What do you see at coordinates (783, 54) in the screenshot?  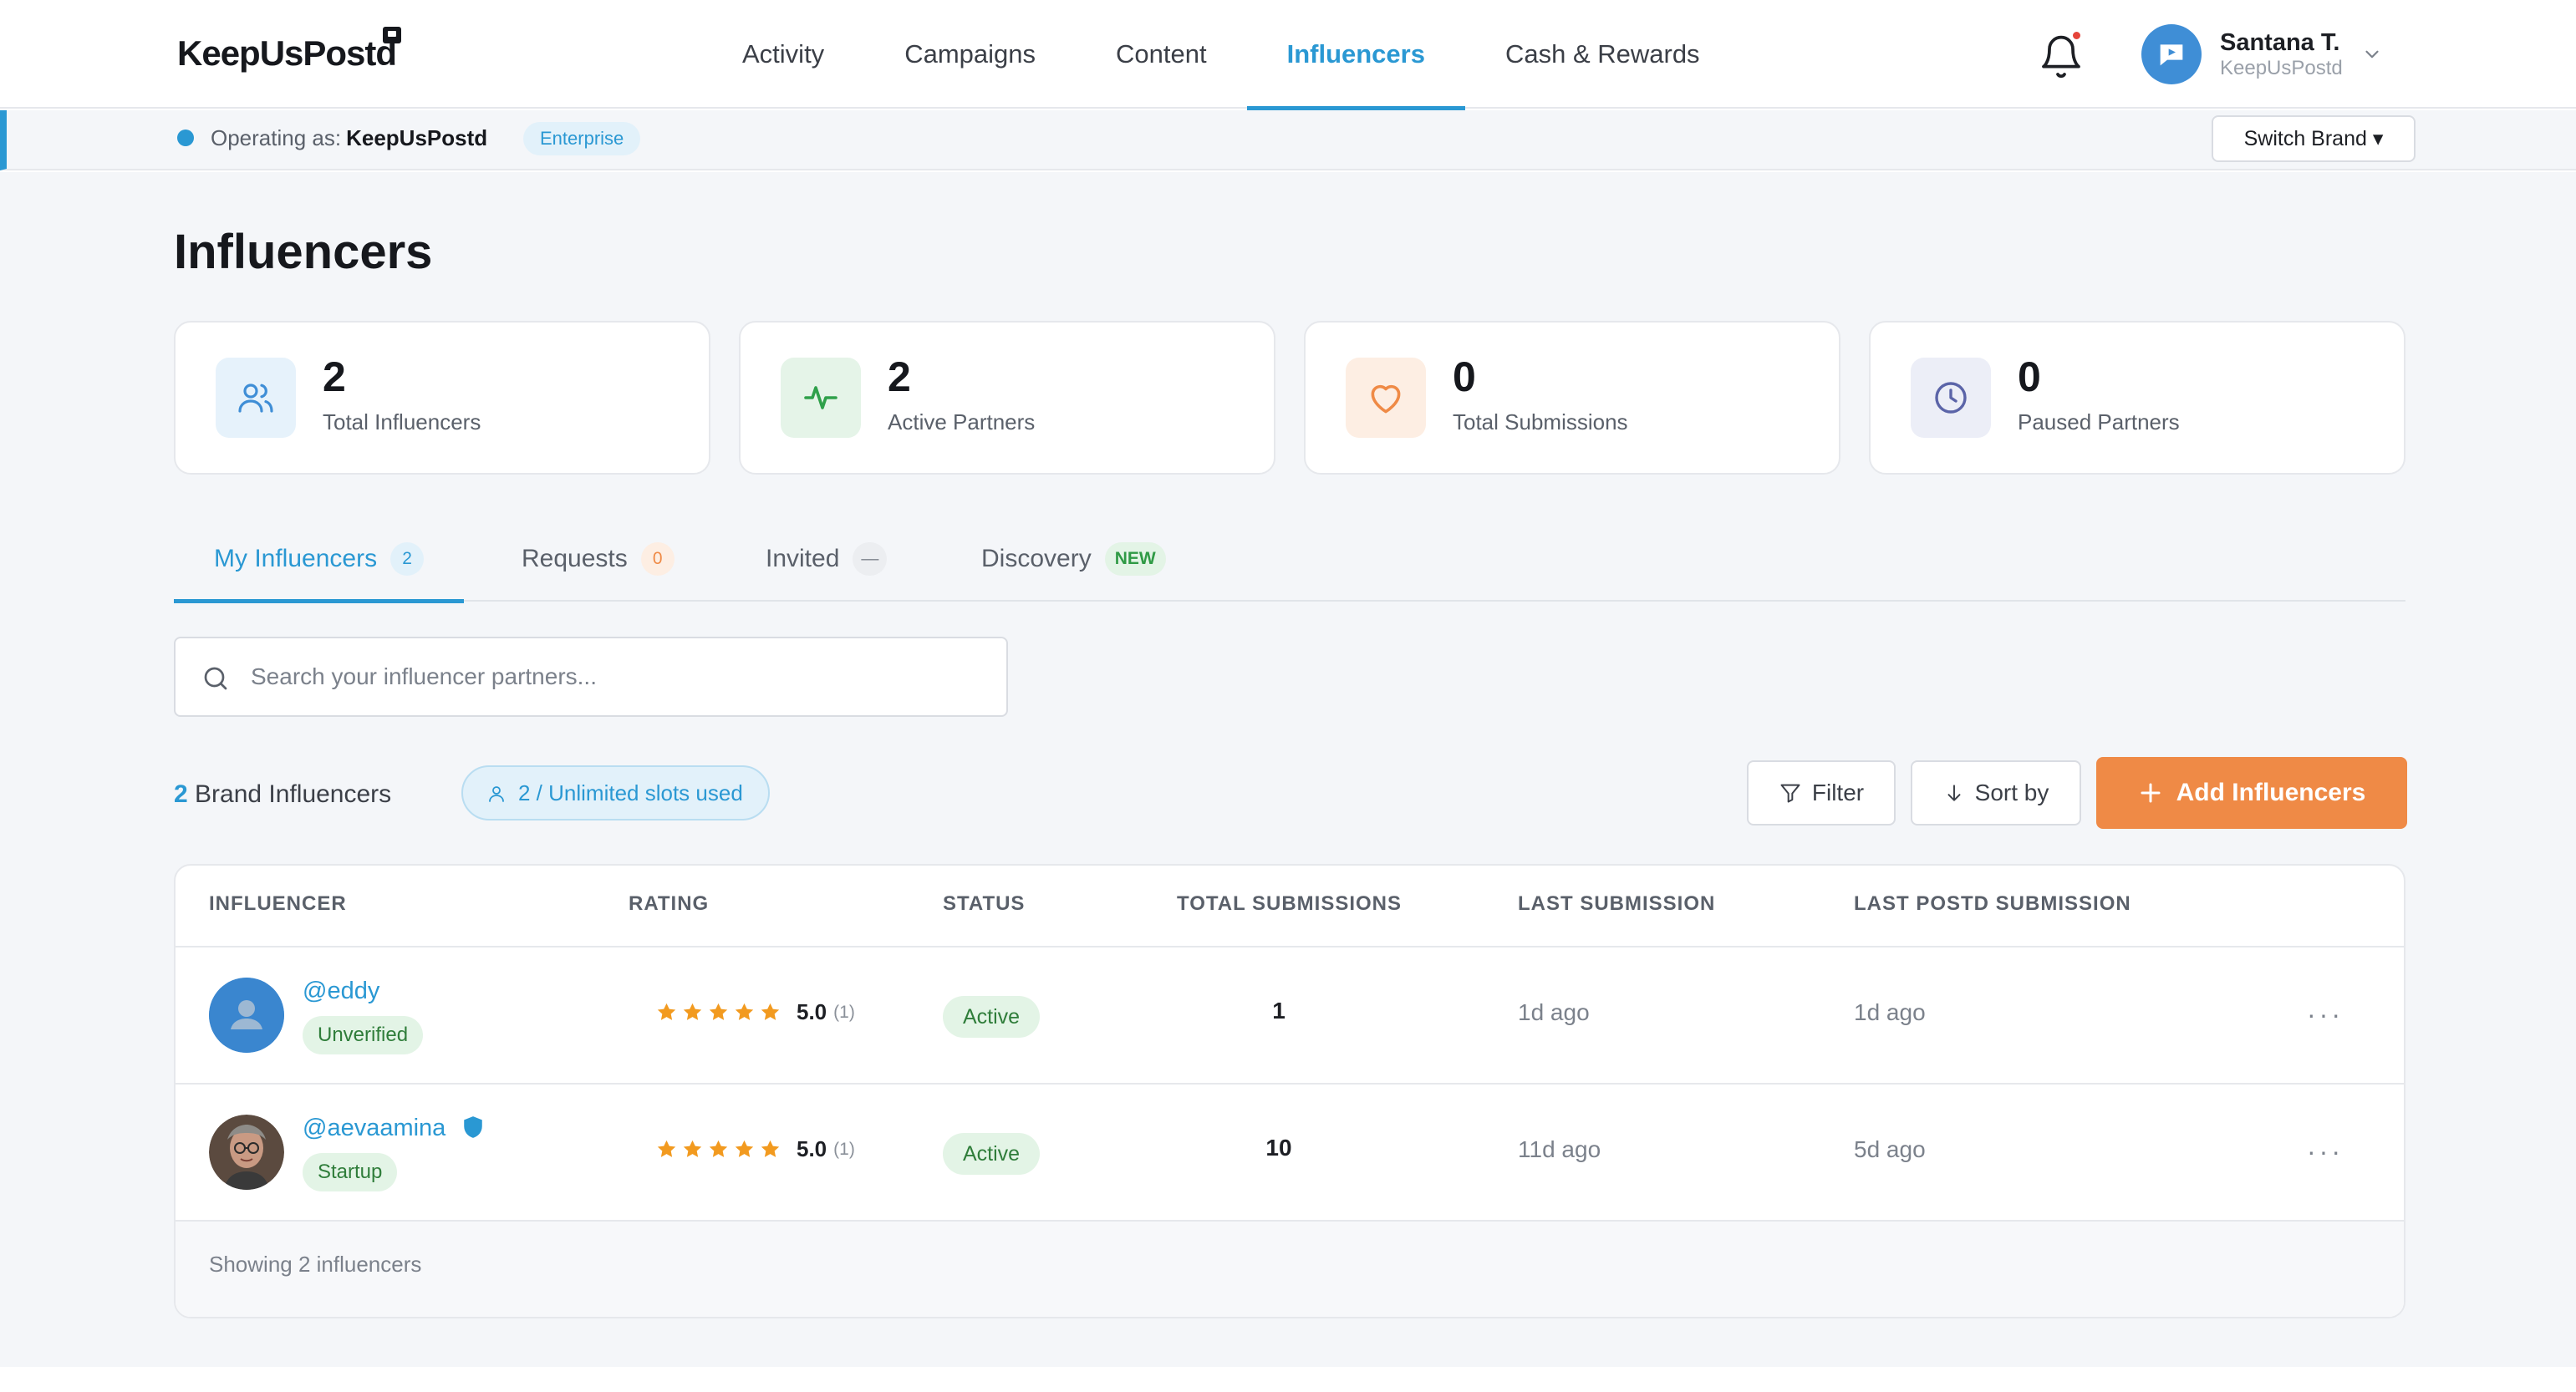 I see `nav-activity: Activity` at bounding box center [783, 54].